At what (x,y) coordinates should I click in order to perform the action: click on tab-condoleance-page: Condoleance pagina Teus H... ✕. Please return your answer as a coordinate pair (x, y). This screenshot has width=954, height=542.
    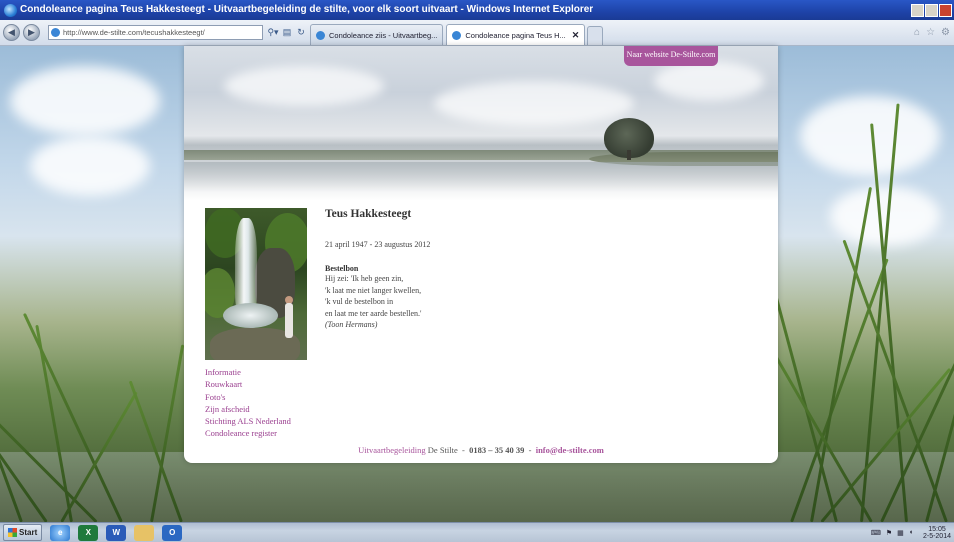
    Looking at the image, I should click on (516, 34).